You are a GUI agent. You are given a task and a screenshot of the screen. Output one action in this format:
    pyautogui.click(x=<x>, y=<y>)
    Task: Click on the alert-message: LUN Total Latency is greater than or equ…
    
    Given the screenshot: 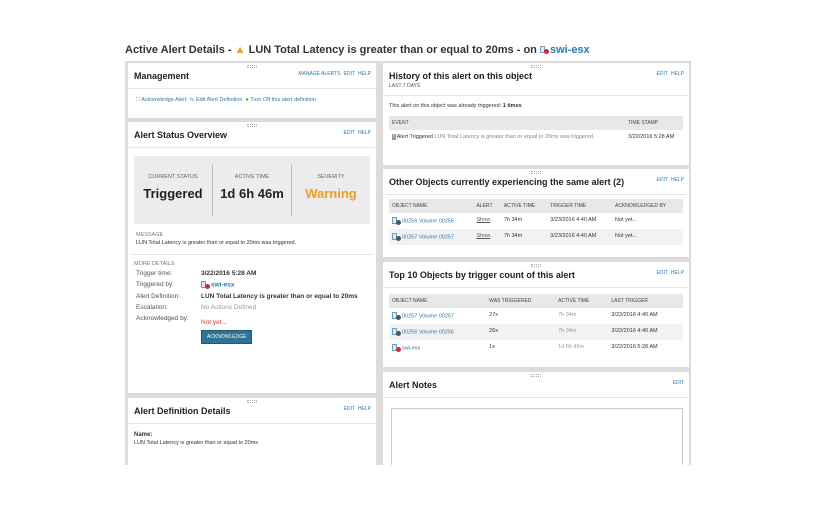 What is the action you would take?
    pyautogui.click(x=216, y=243)
    